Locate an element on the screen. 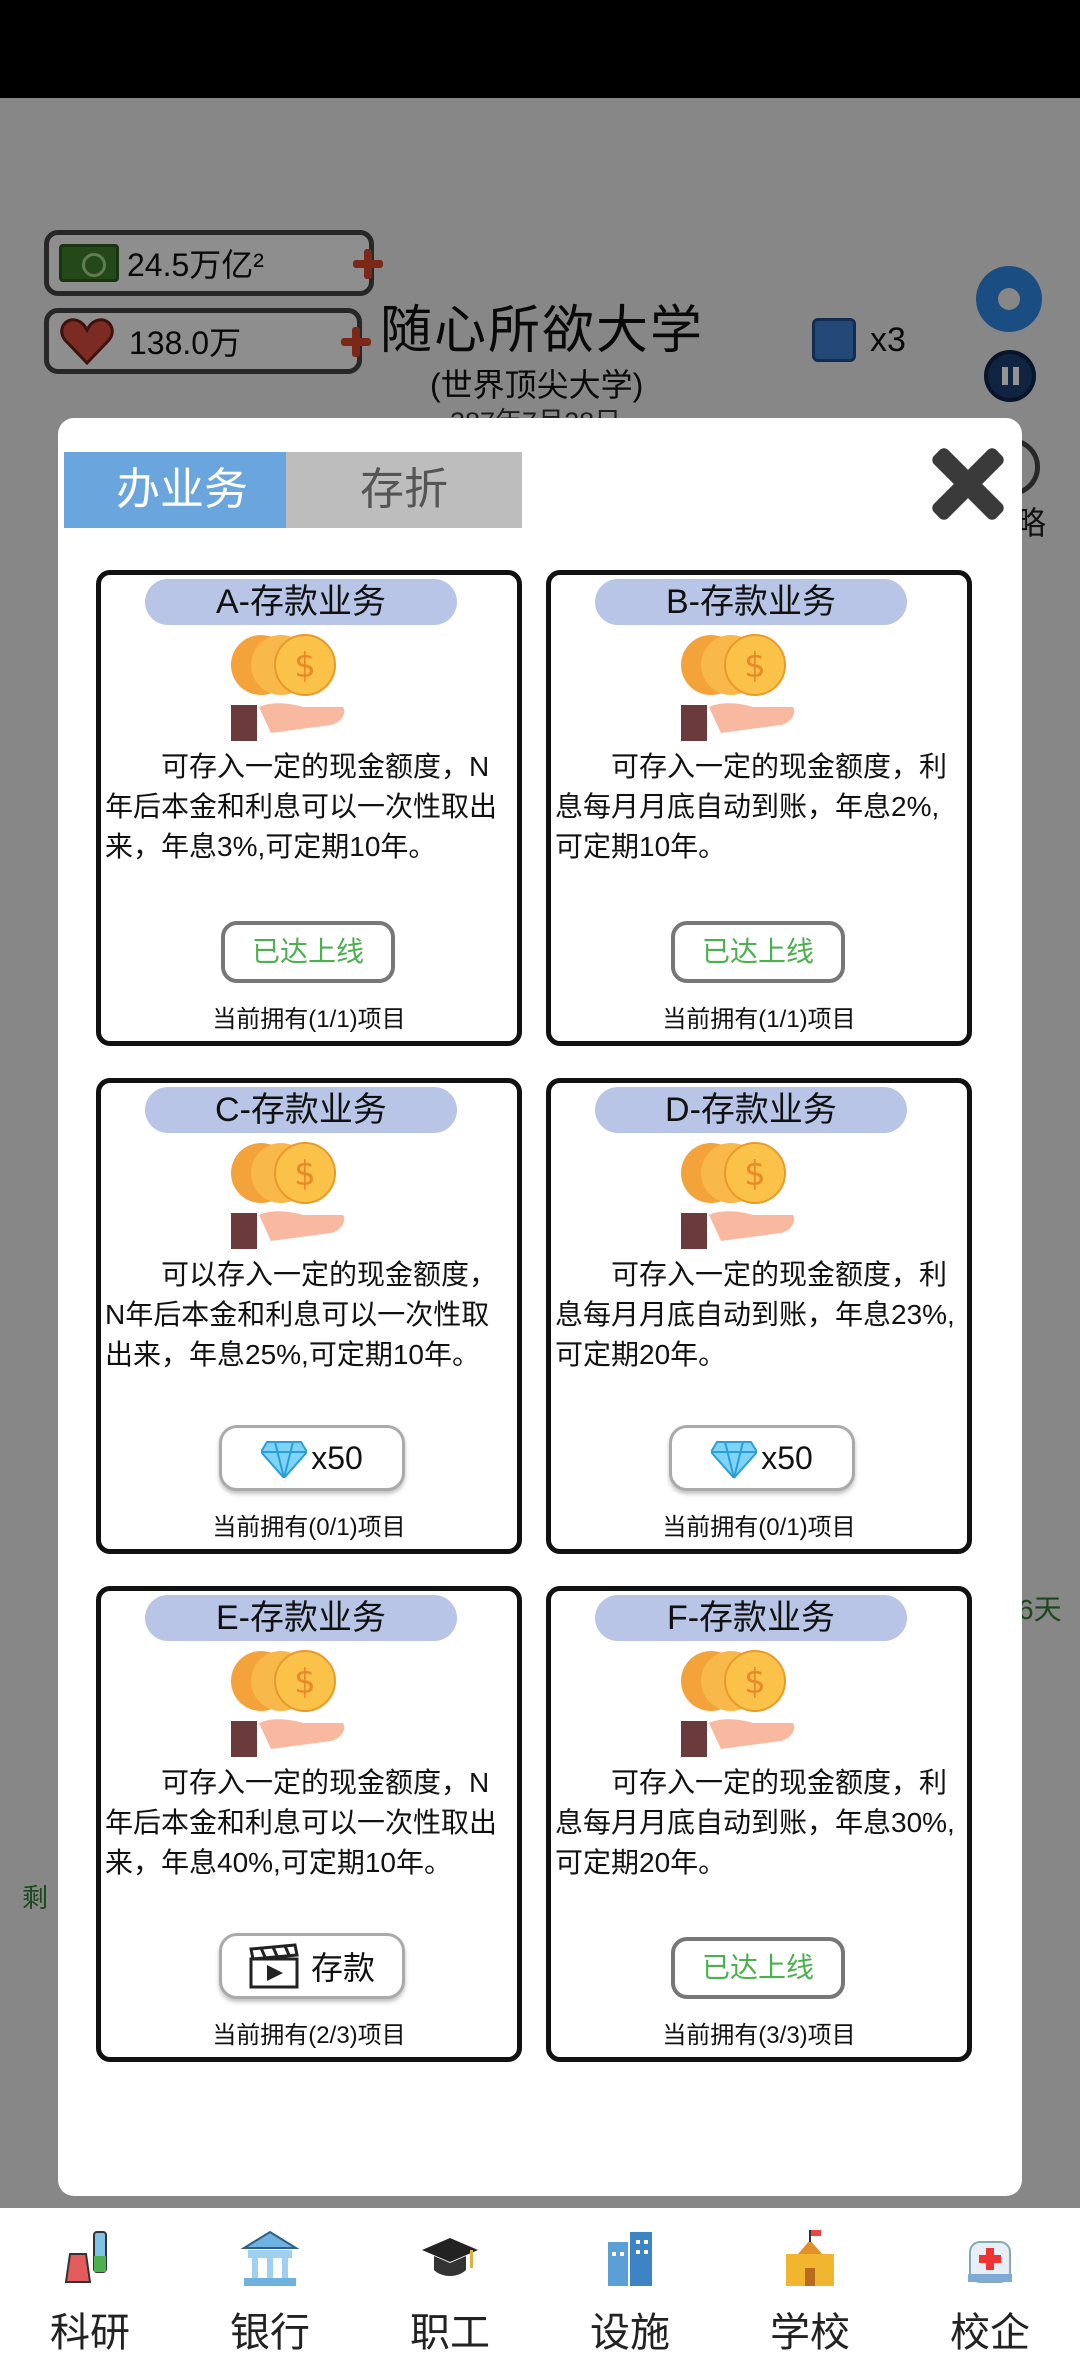  deposit-label: 存款 is located at coordinates (342, 1968).